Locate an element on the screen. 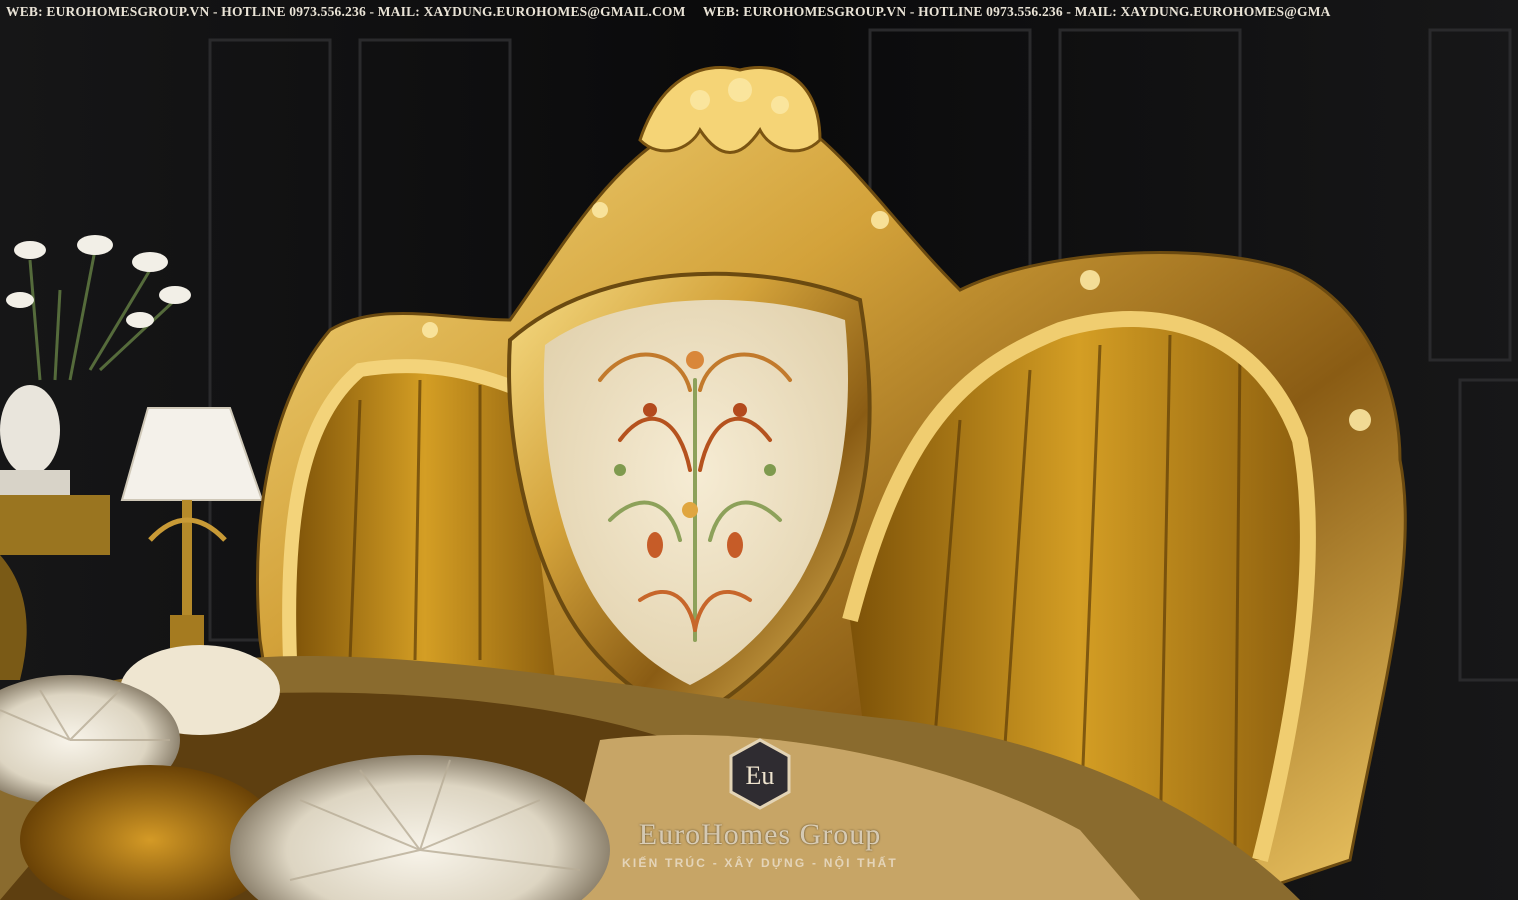 This screenshot has width=1518, height=900. brand-tagline: KIẾN TRÚC - XÂY DỰNG - NỘI THẤT is located at coordinates (760, 863).